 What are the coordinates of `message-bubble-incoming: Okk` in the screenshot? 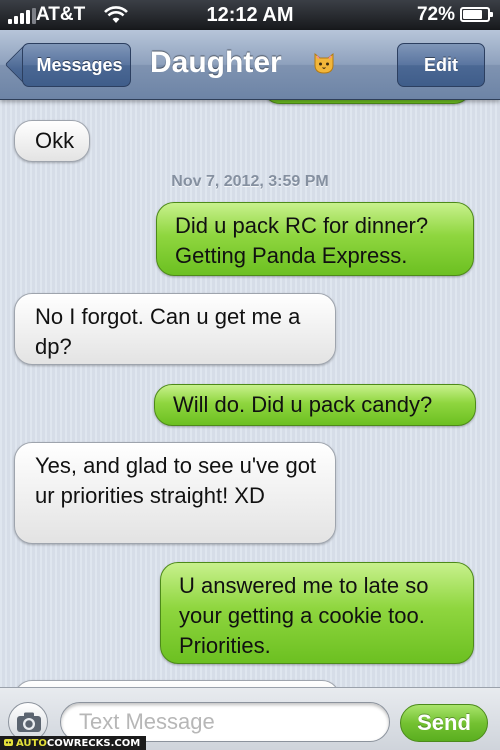 It's located at (48, 141).